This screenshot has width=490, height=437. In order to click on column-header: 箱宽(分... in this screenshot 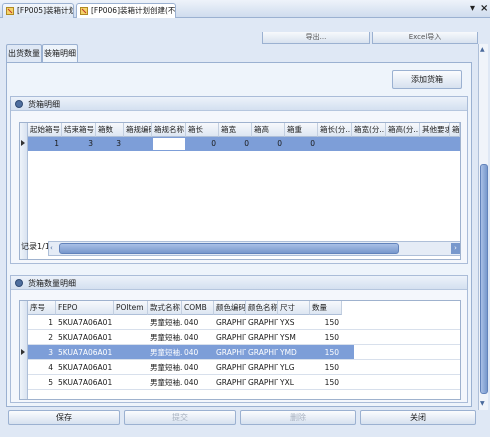, I will do `click(369, 130)`.